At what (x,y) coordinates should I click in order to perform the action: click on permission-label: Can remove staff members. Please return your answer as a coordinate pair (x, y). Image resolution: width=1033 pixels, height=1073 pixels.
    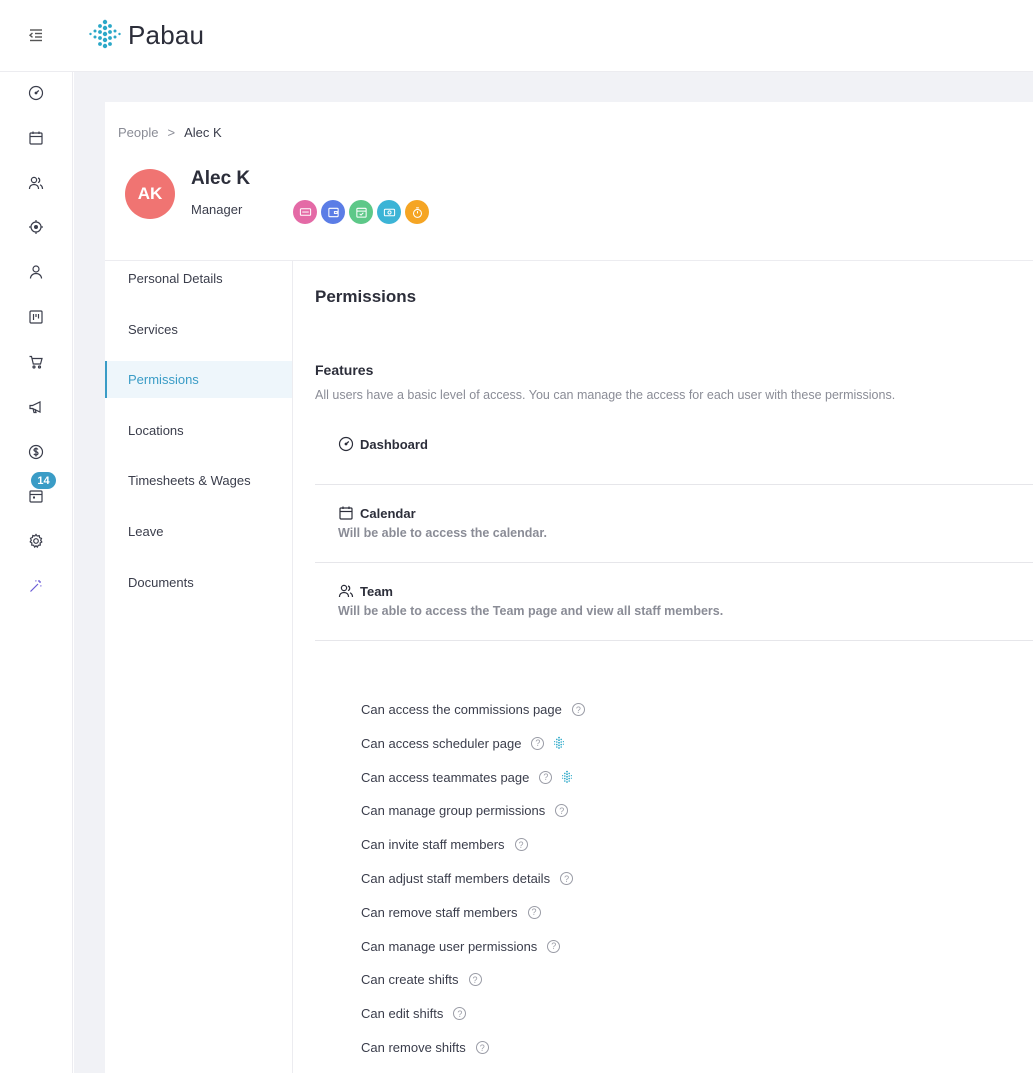
    Looking at the image, I should click on (439, 912).